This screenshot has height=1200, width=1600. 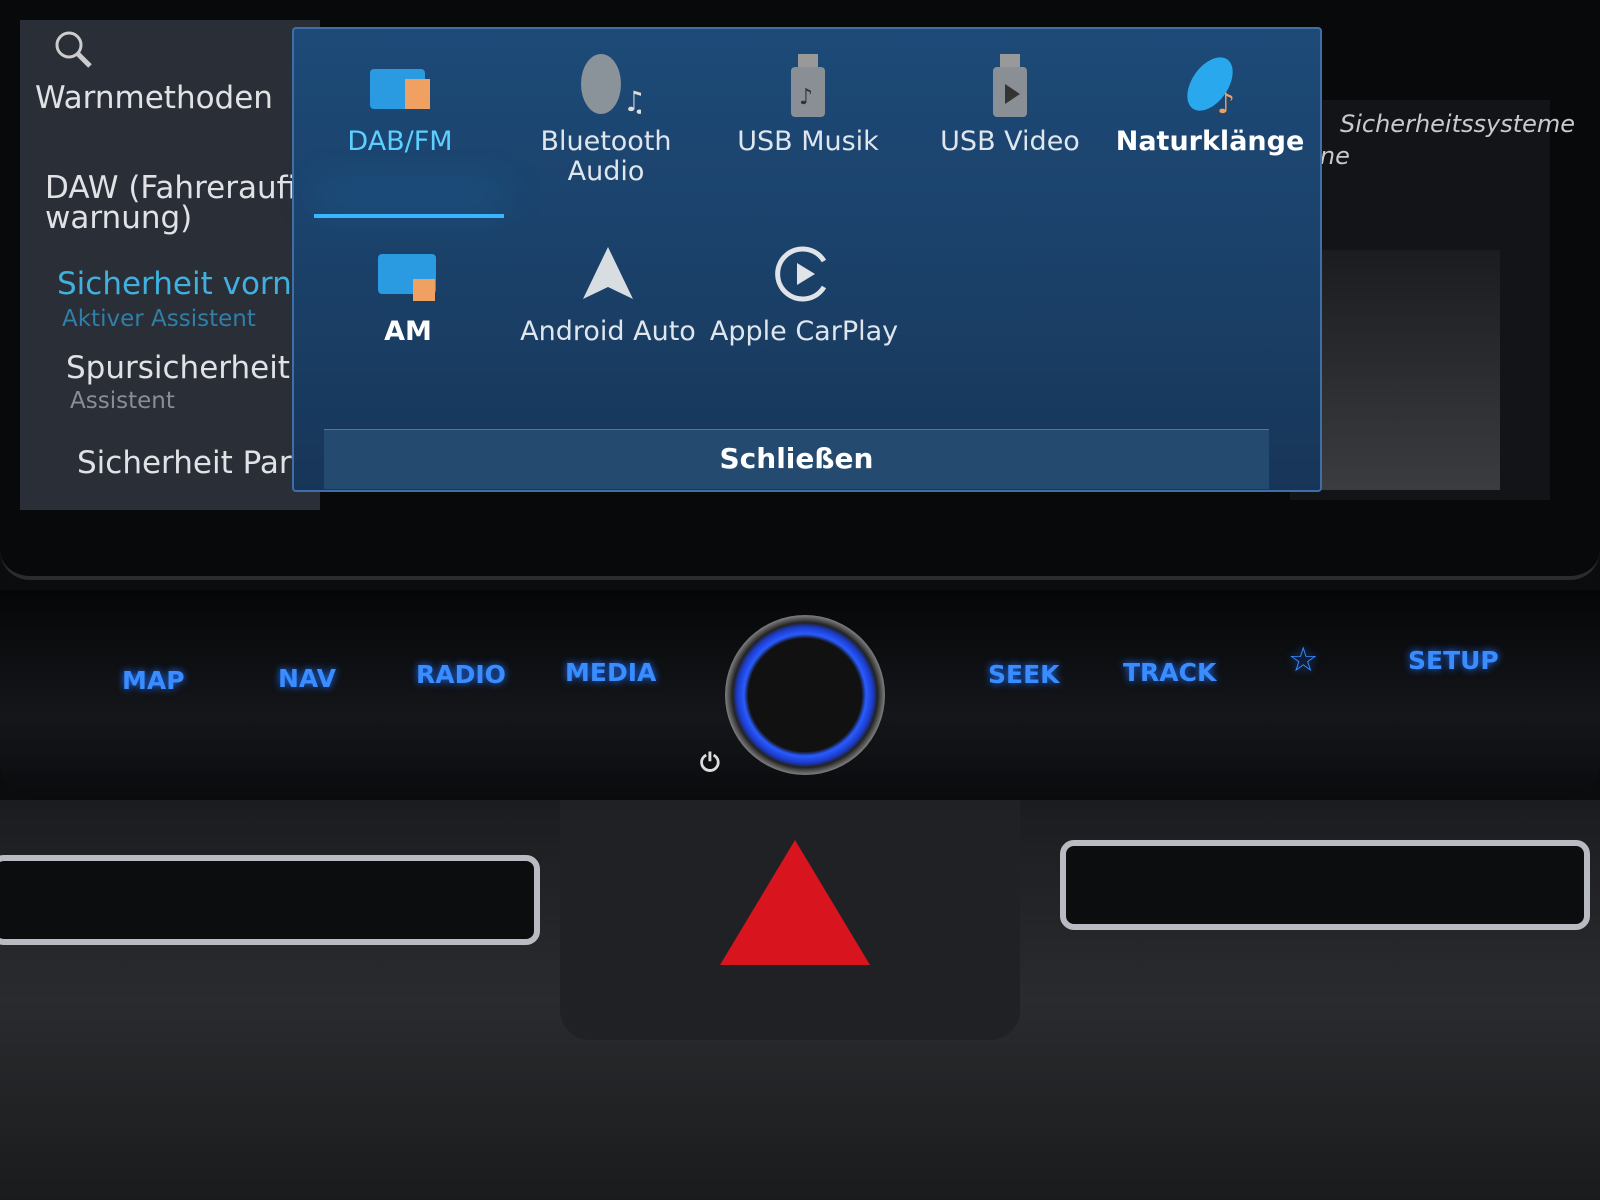 What do you see at coordinates (180, 98) in the screenshot?
I see `menu-item-warnmethoden: Warnmethoden` at bounding box center [180, 98].